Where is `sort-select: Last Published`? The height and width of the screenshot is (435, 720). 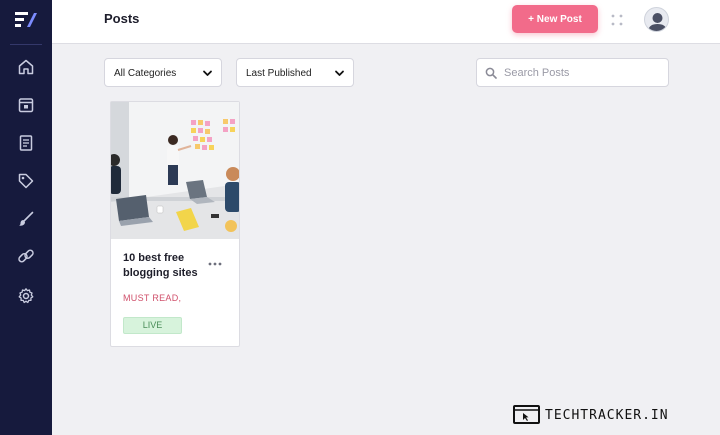
sort-select: Last Published is located at coordinates (295, 72).